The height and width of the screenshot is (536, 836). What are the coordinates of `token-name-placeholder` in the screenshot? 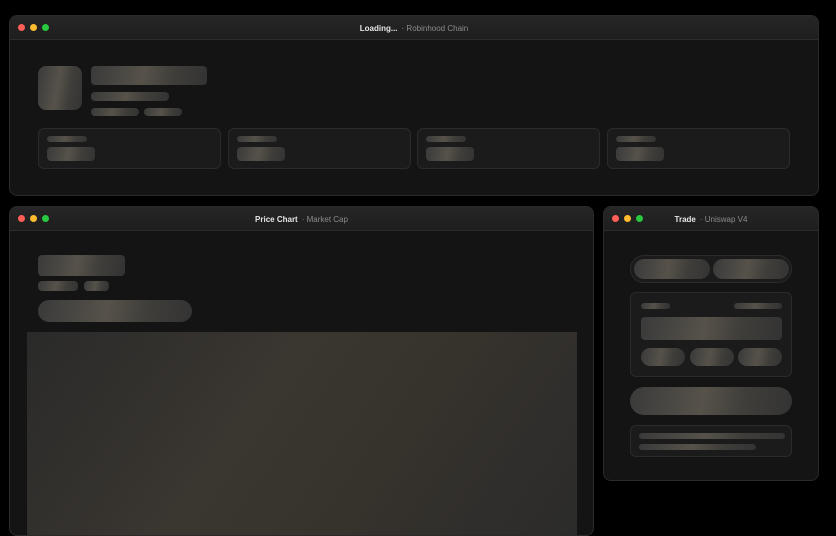 It's located at (149, 75).